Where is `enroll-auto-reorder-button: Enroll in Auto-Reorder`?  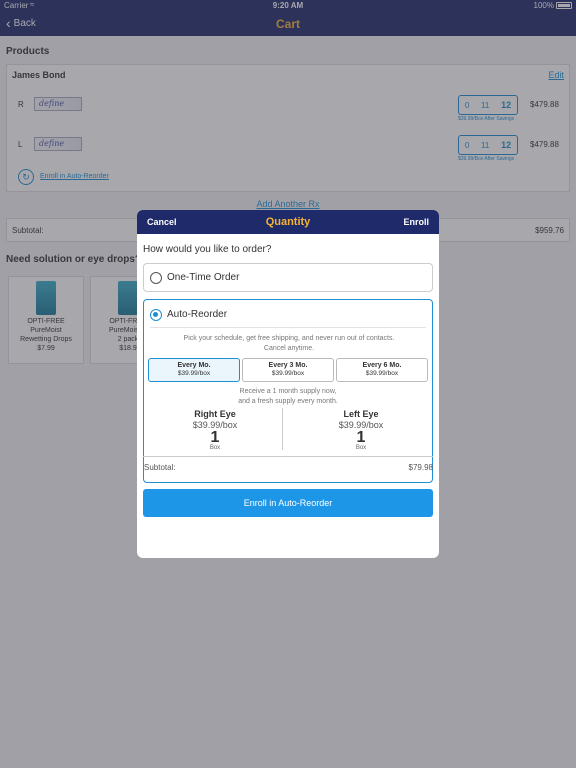
enroll-auto-reorder-button: Enroll in Auto-Reorder is located at coordinates (288, 503).